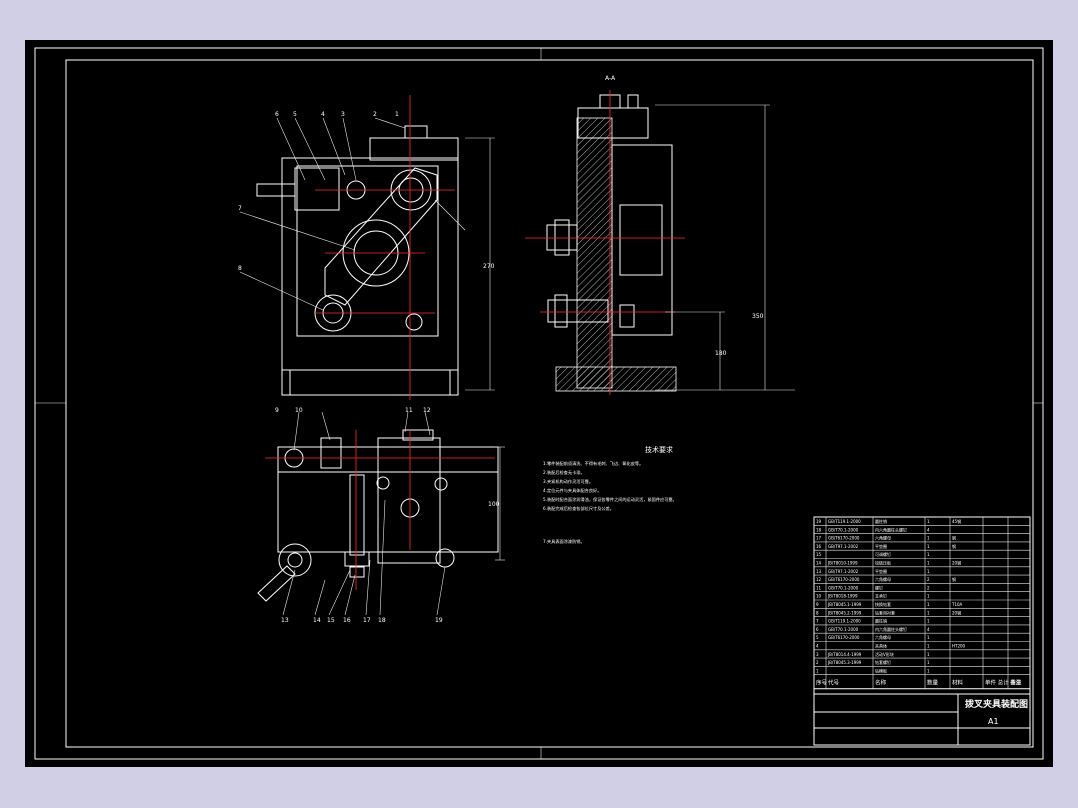  Describe the element at coordinates (883, 563) in the screenshot. I see `bom-cell: 铰链压板` at that location.